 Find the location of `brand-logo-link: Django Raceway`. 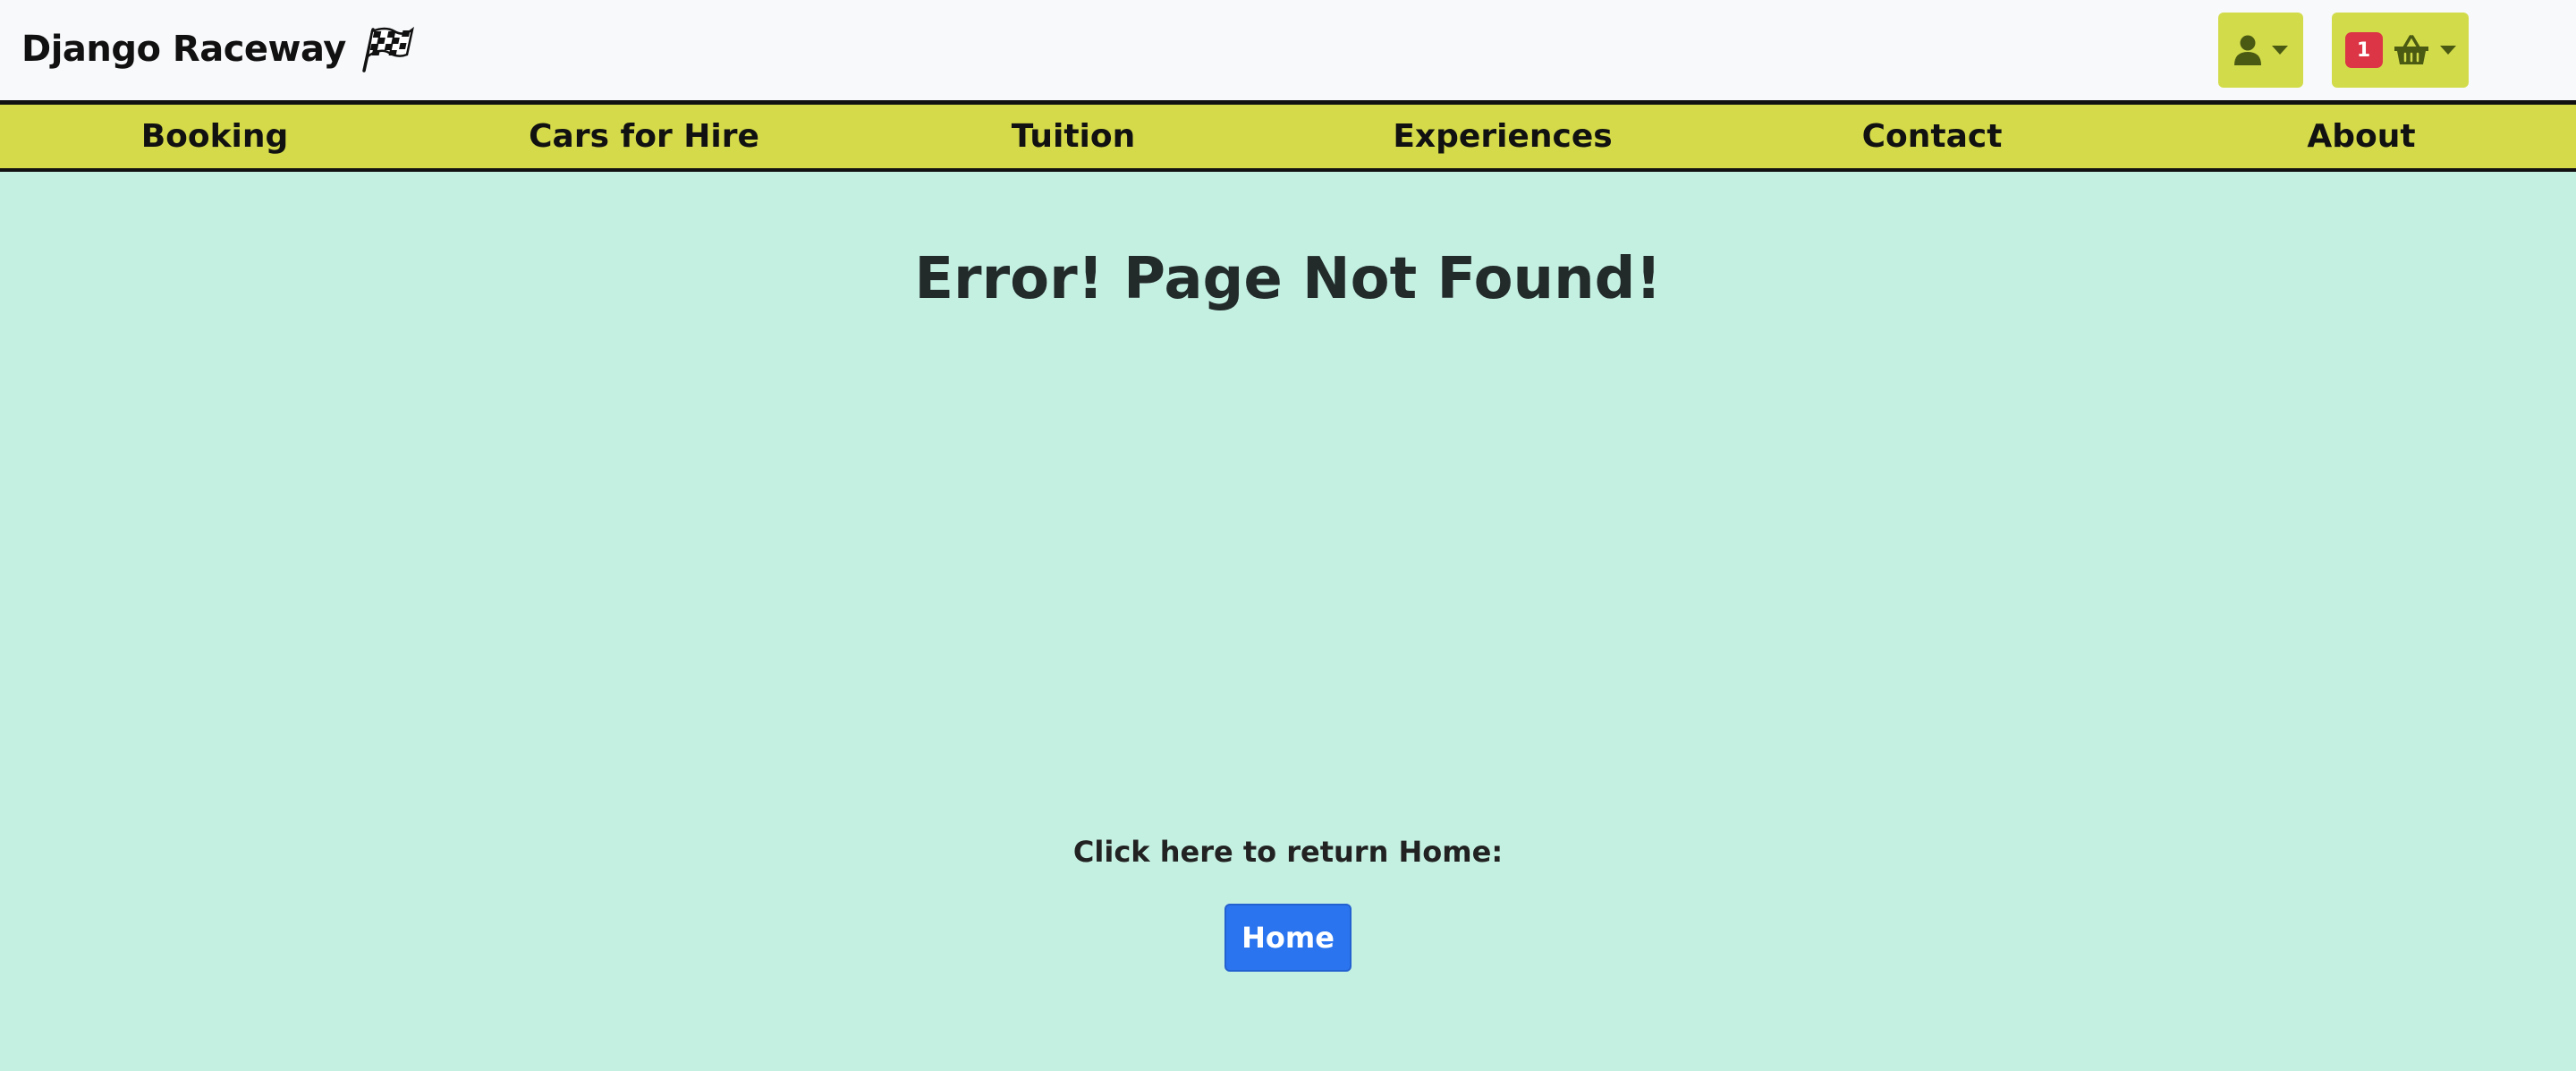

brand-logo-link: Django Raceway is located at coordinates (217, 50).